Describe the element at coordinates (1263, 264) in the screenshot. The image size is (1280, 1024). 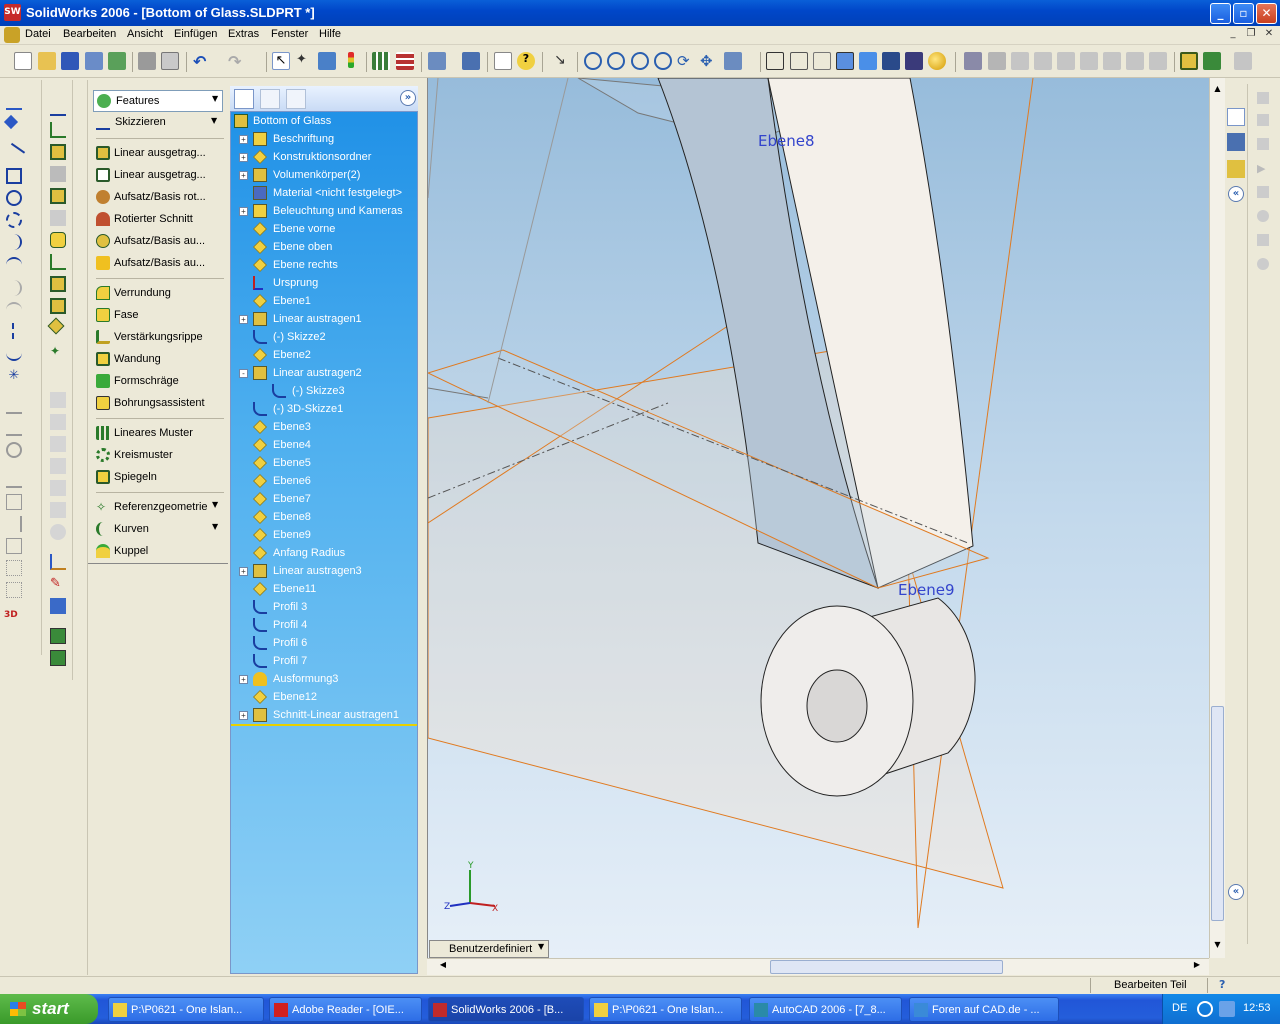
I see `record-3-icon` at that location.